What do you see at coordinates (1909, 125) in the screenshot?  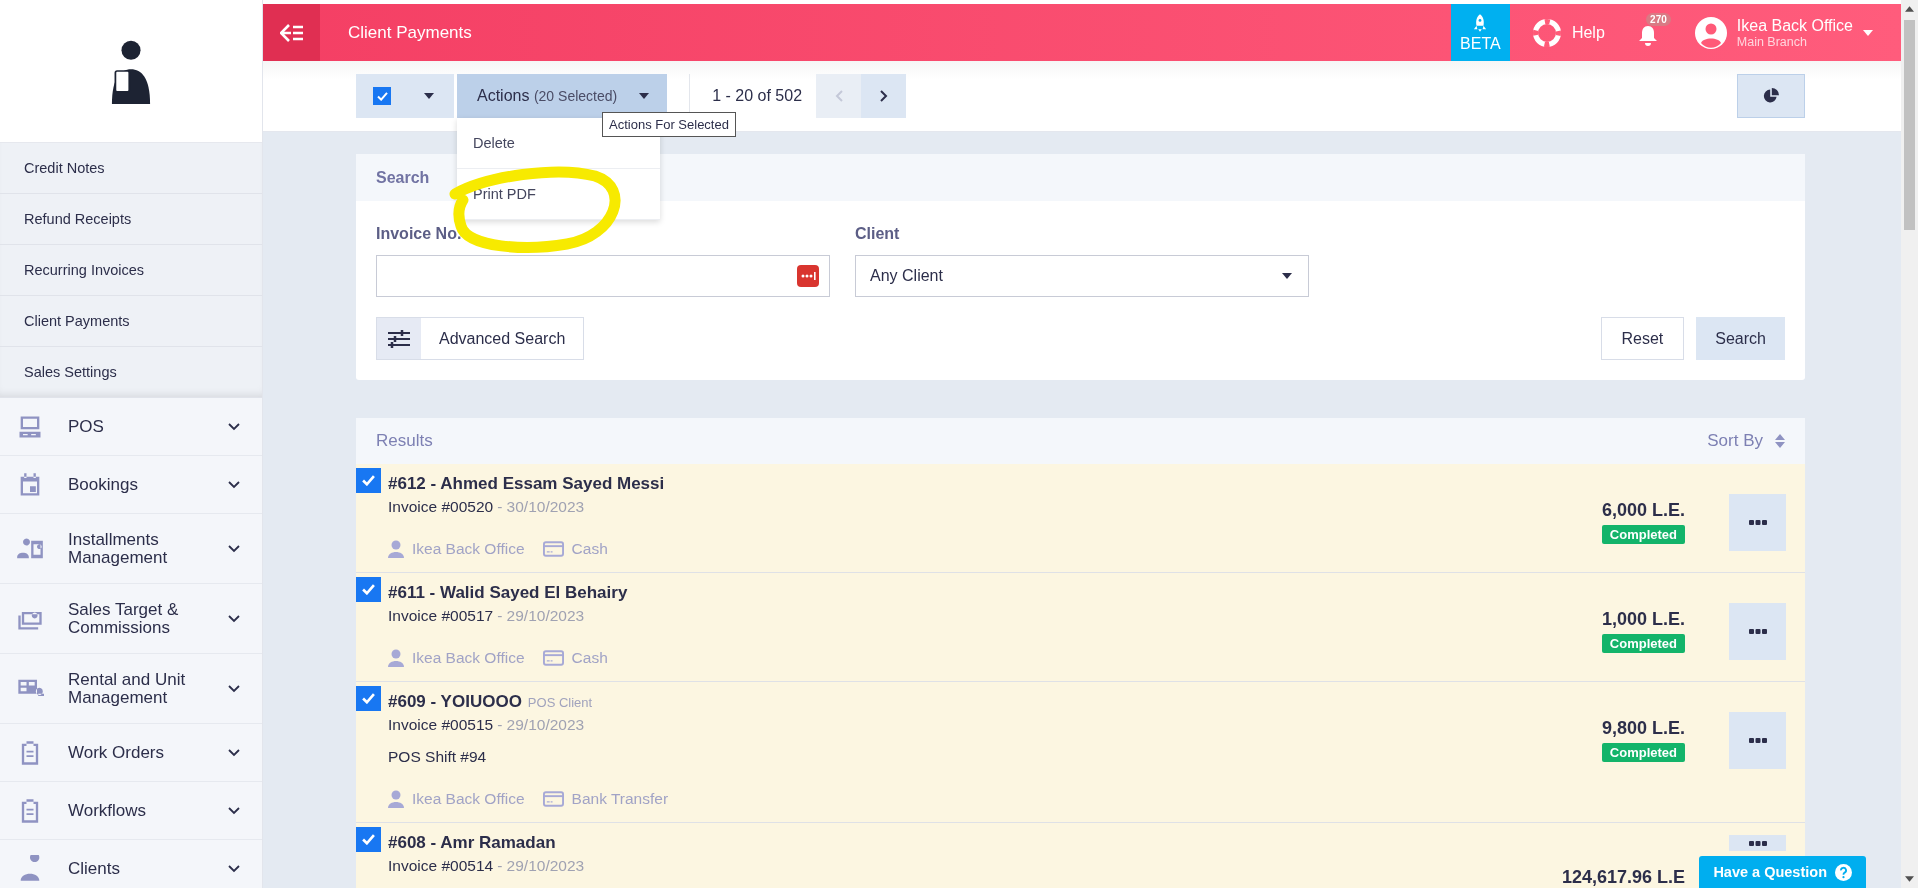 I see `scrollbar-thumb` at bounding box center [1909, 125].